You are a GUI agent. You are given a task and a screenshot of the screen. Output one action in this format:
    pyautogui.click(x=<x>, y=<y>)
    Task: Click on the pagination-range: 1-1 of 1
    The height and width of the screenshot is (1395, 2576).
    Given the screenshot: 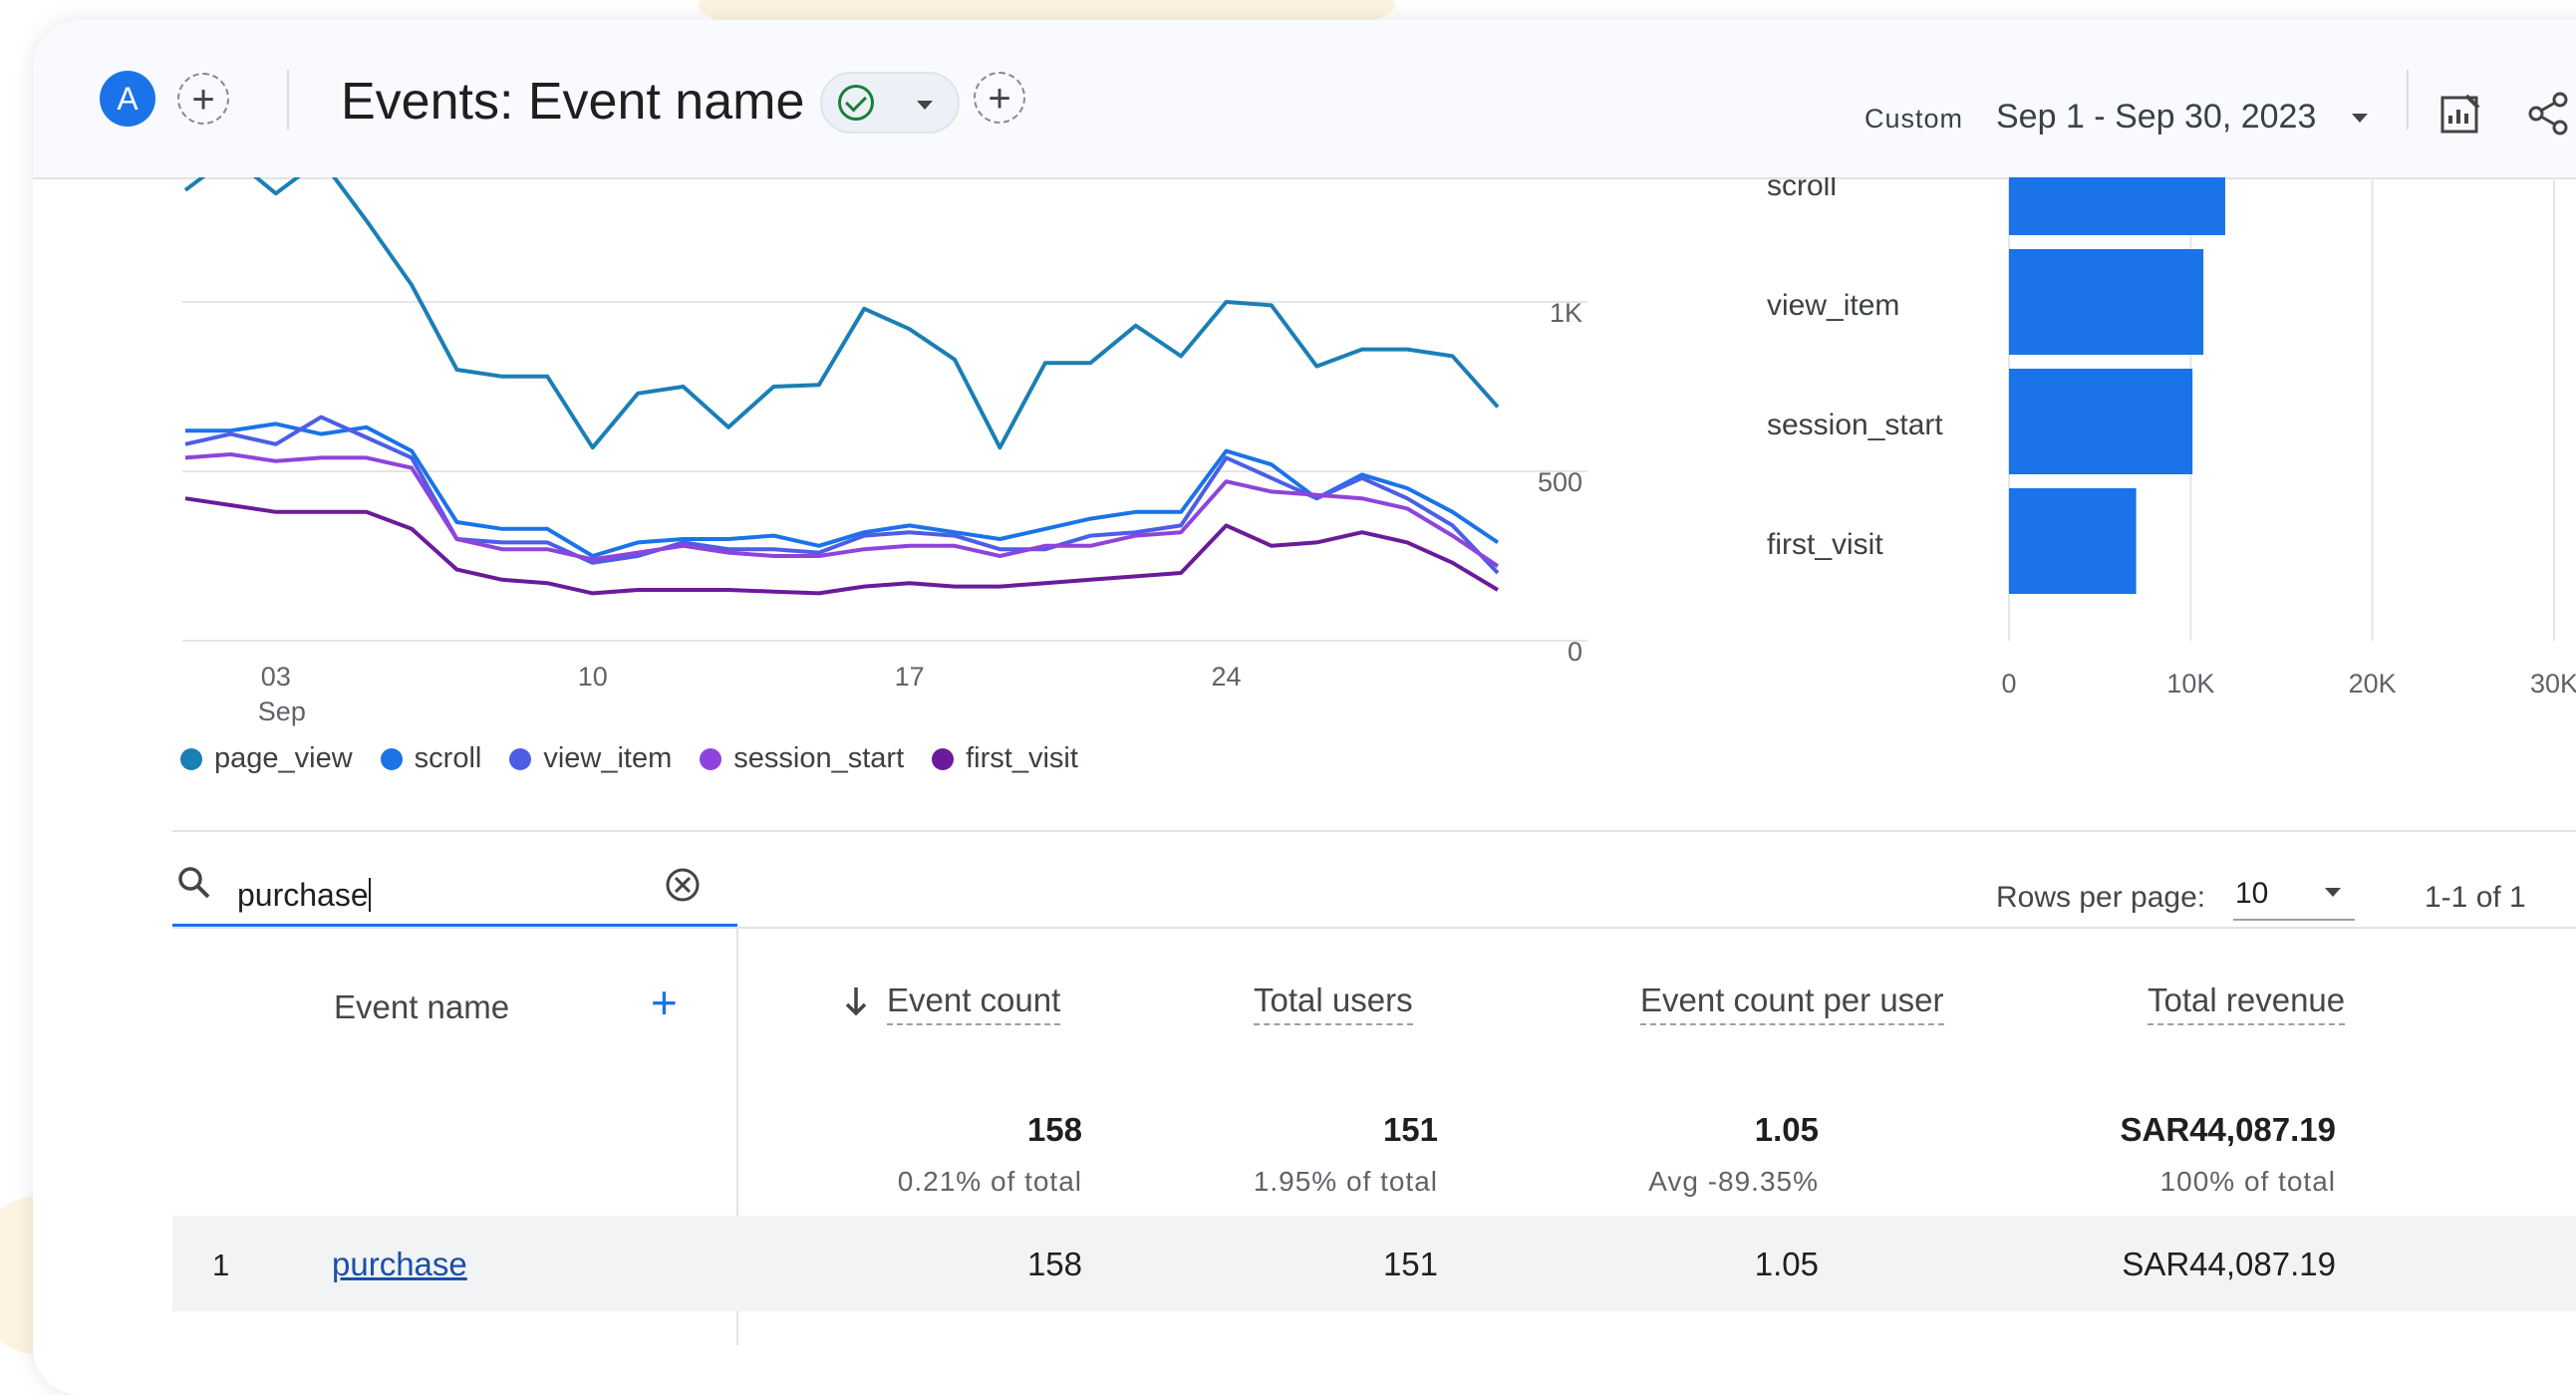 What is the action you would take?
    pyautogui.click(x=2475, y=897)
    